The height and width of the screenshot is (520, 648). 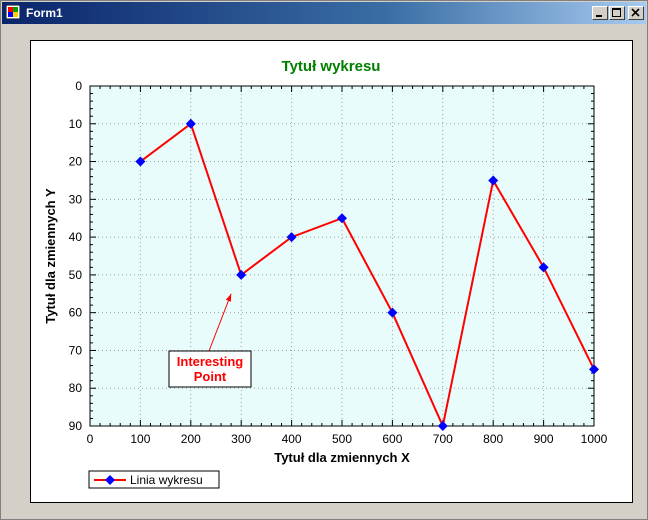 What do you see at coordinates (594, 439) in the screenshot?
I see `x-tick-label: 1000` at bounding box center [594, 439].